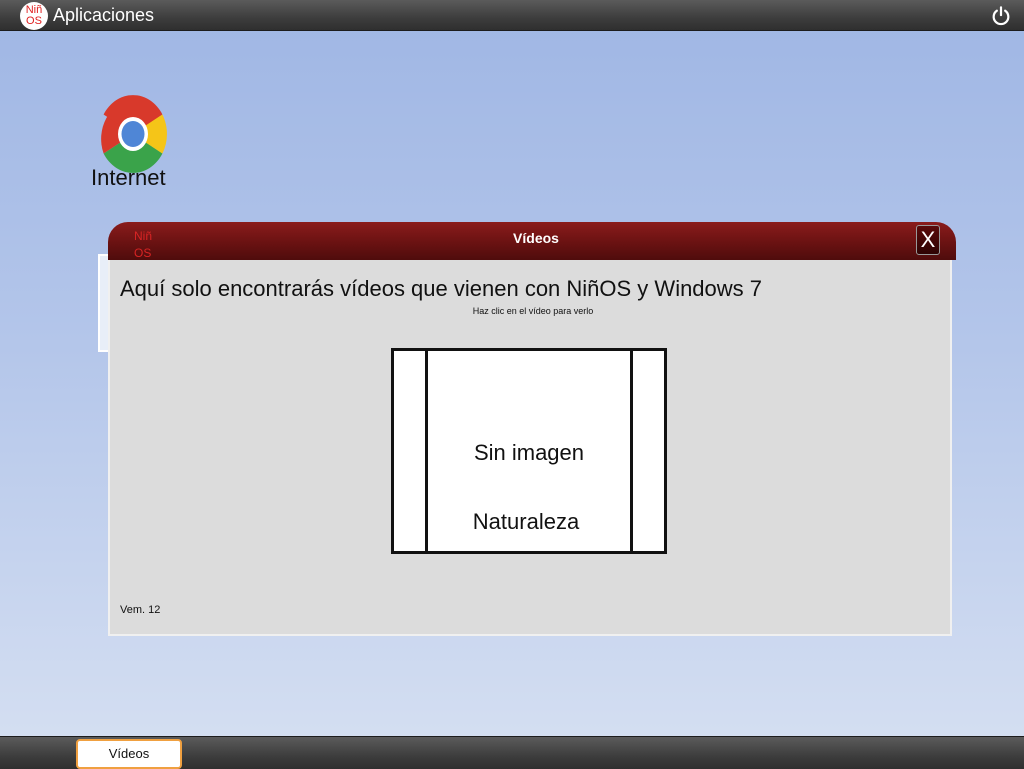 The height and width of the screenshot is (769, 1024). I want to click on top-bar: Niñ OS Aplicaciones, so click(512, 15).